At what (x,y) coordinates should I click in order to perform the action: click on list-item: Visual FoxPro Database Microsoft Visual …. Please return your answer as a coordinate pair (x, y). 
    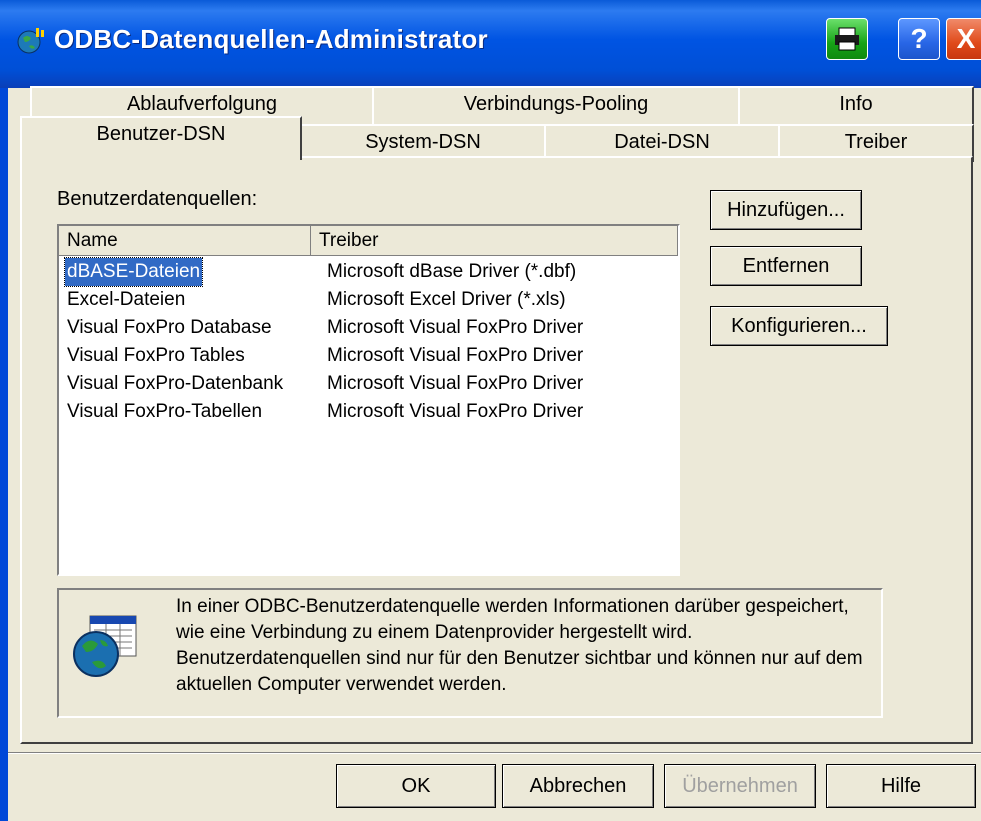
    Looking at the image, I should click on (368, 328).